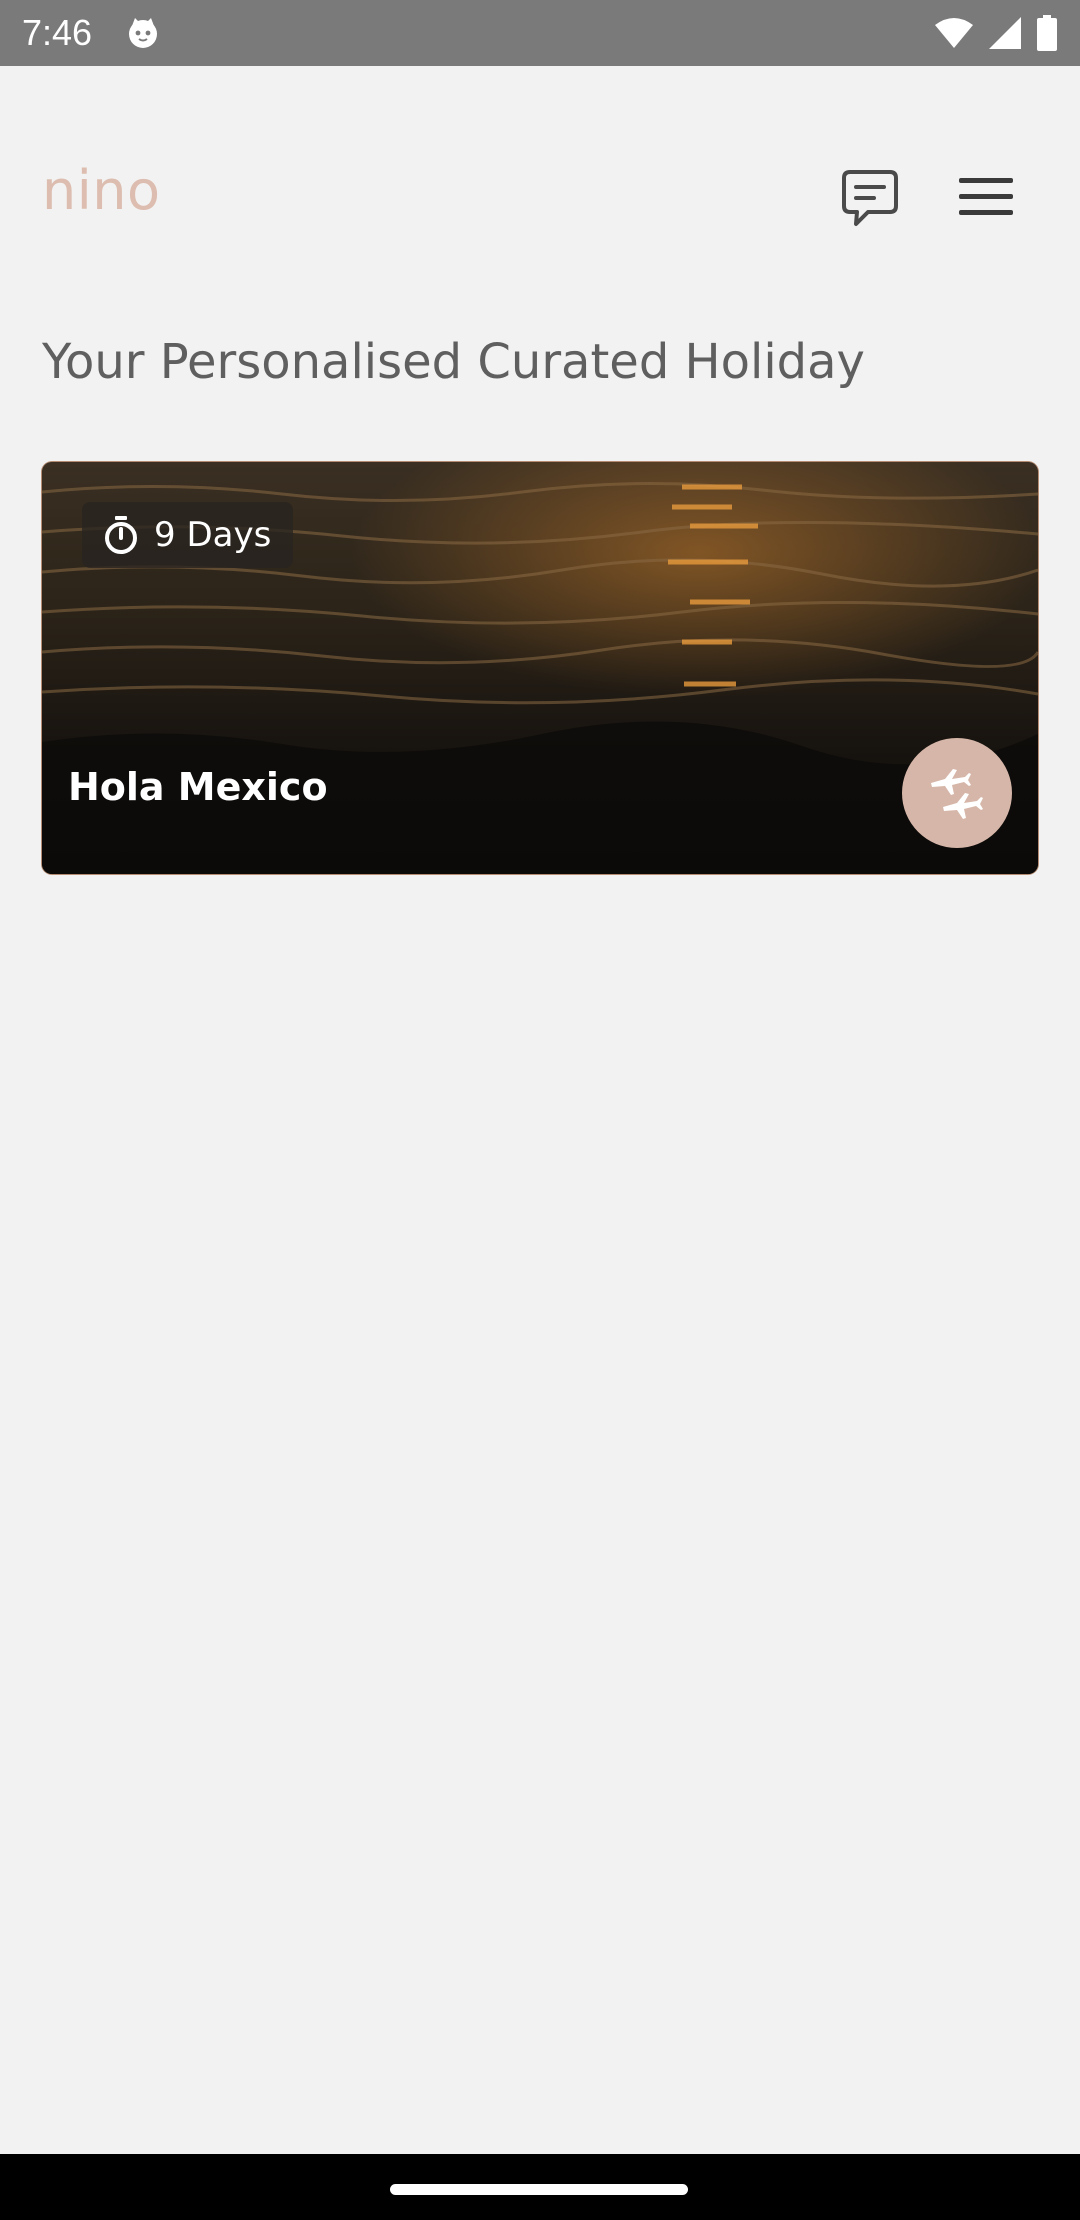 The image size is (1080, 2220). What do you see at coordinates (539, 2189) in the screenshot?
I see `home-indicator` at bounding box center [539, 2189].